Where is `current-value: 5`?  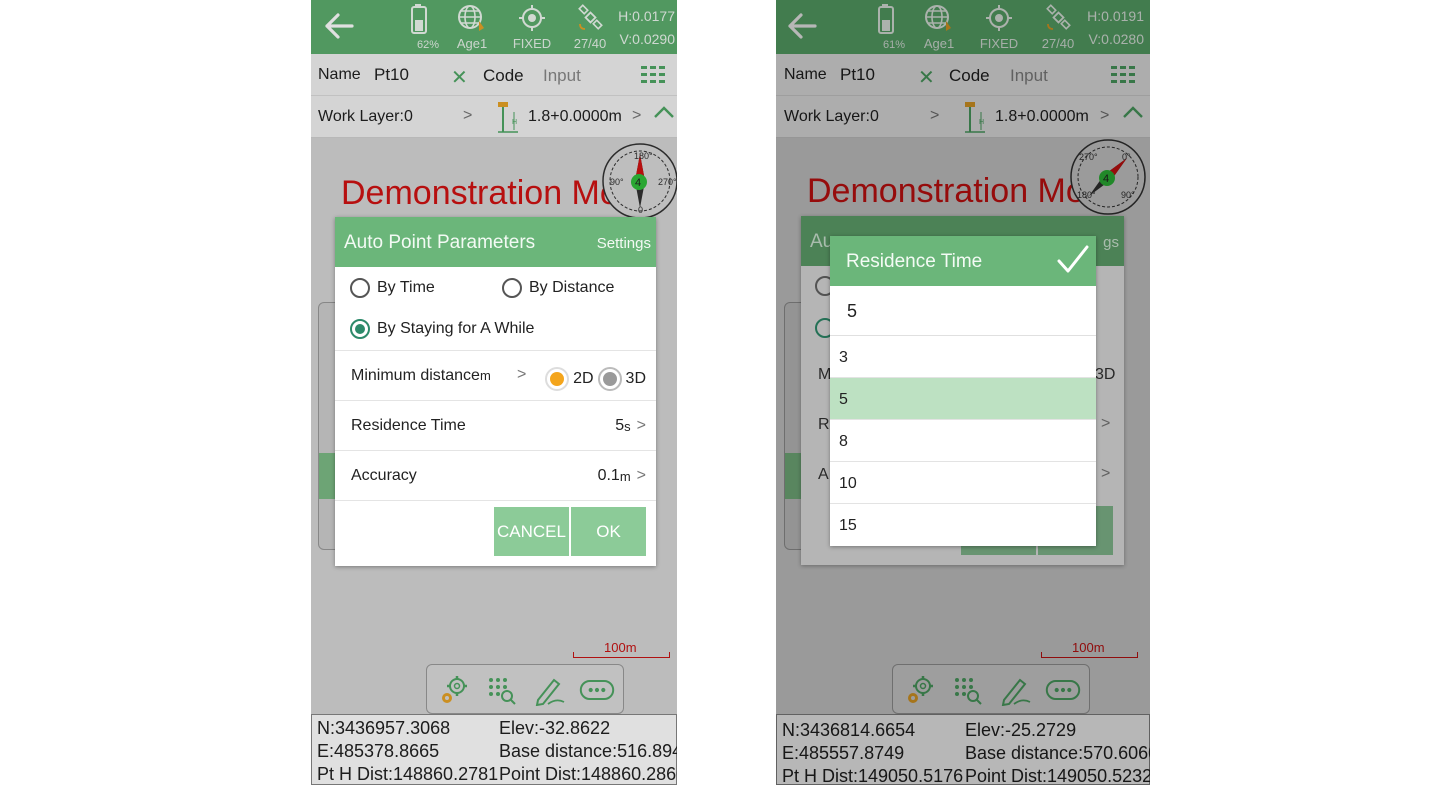 current-value: 5 is located at coordinates (852, 311).